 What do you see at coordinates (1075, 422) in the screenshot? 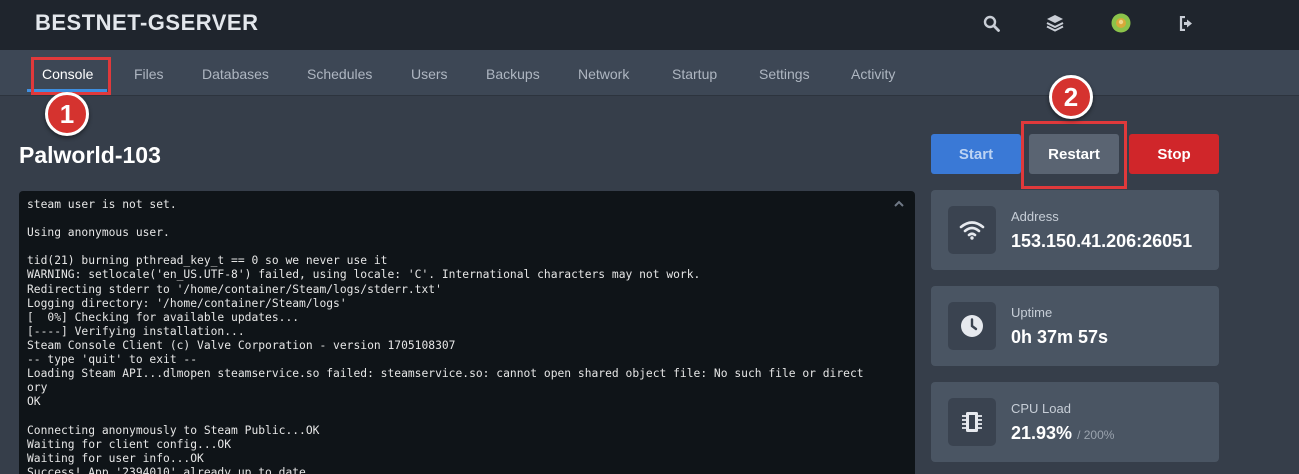
I see `cpu-card: CPU Load 21.93% / 200%` at bounding box center [1075, 422].